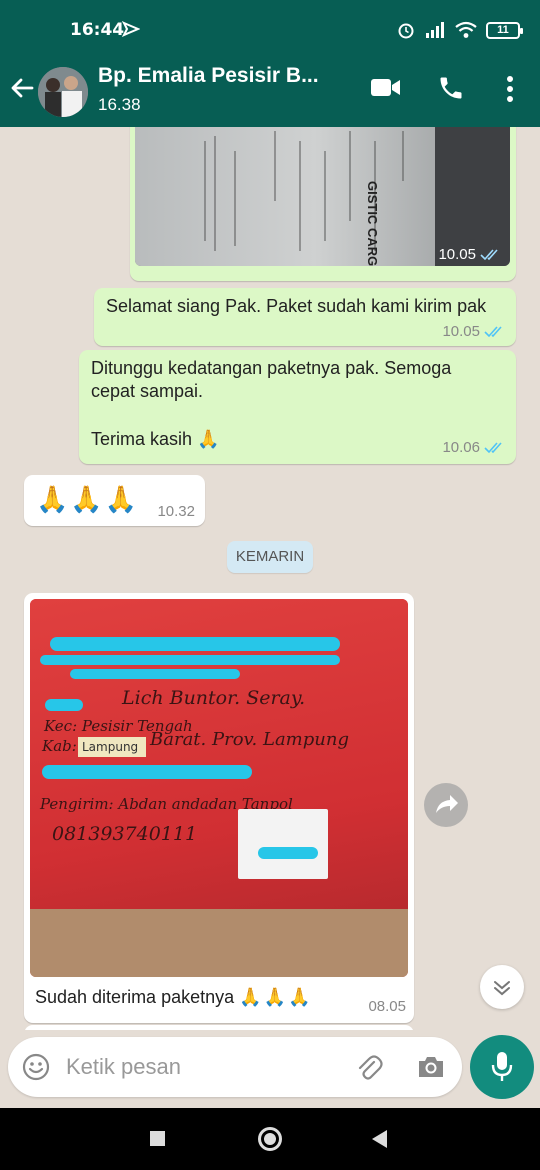 This screenshot has width=540, height=1170. I want to click on contact-photo, so click(63, 92).